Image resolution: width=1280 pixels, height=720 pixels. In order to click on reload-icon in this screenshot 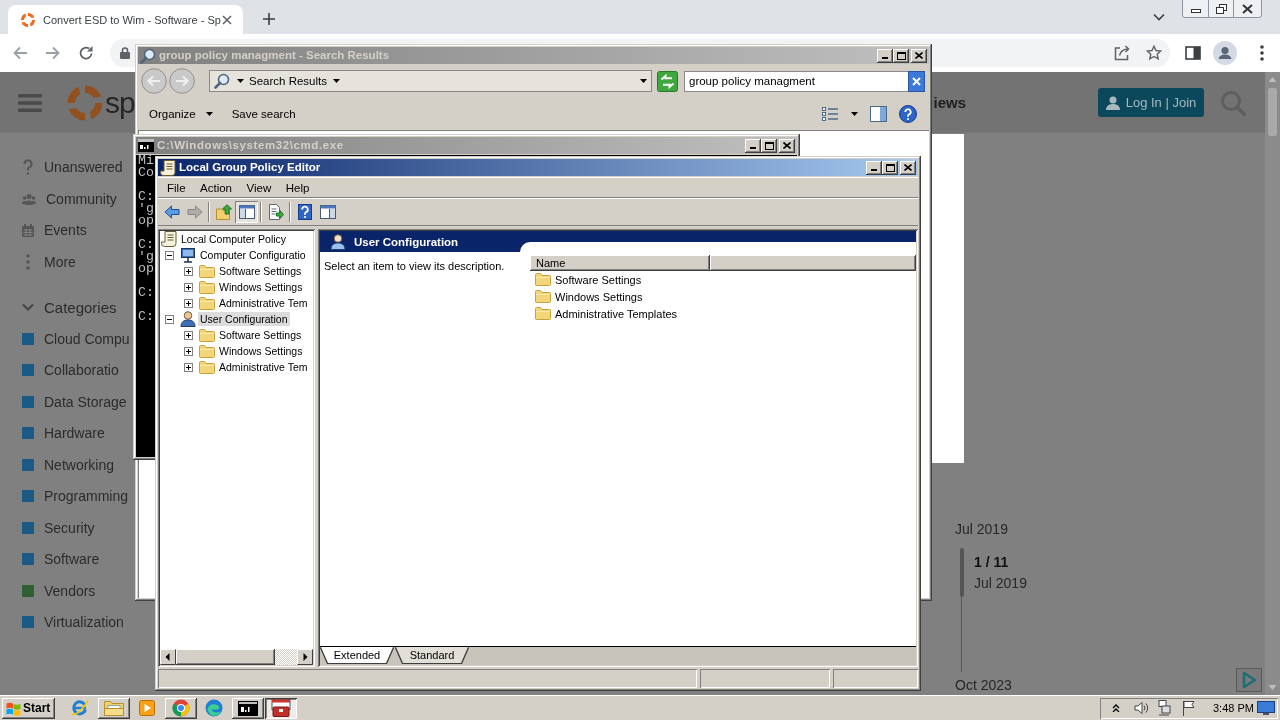, I will do `click(86, 53)`.